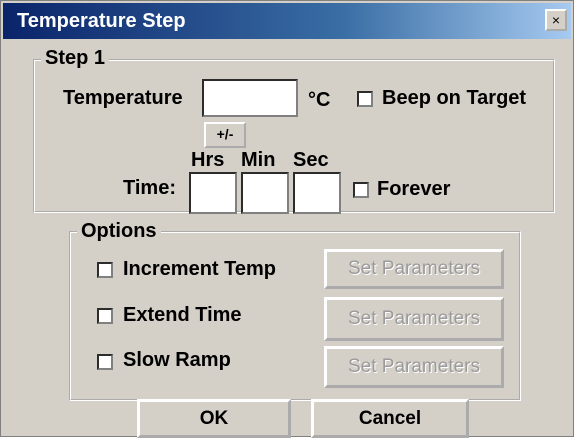 The image size is (574, 438). Describe the element at coordinates (265, 193) in the screenshot. I see `minutes-input` at that location.